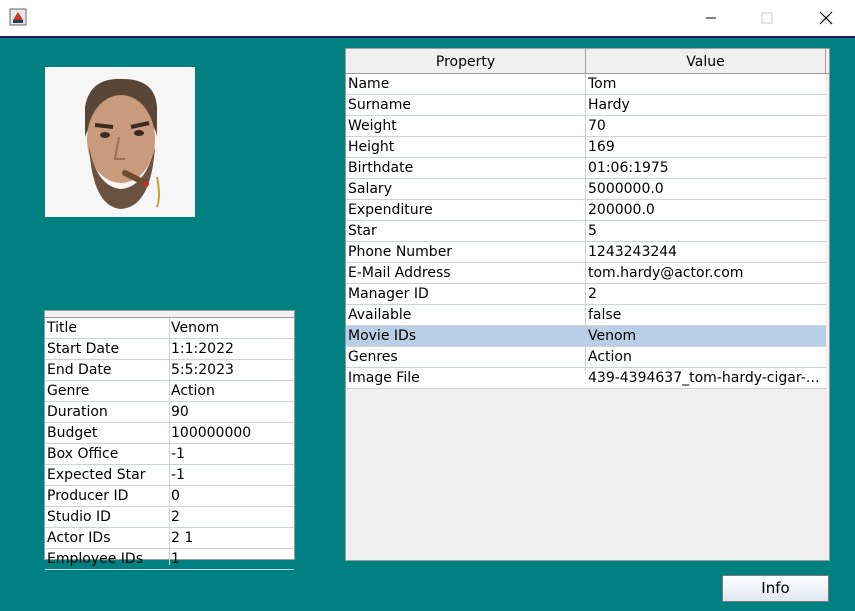 Image resolution: width=855 pixels, height=611 pixels. I want to click on table-row: E-Mail Address tom.hardy@actor.com, so click(586, 273).